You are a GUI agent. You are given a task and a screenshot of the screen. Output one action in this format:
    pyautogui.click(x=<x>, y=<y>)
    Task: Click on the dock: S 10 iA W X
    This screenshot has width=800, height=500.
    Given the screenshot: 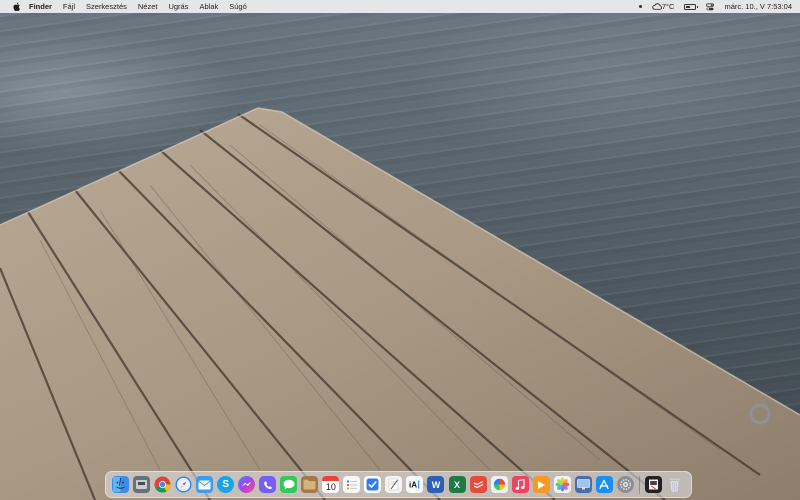 What is the action you would take?
    pyautogui.click(x=398, y=484)
    